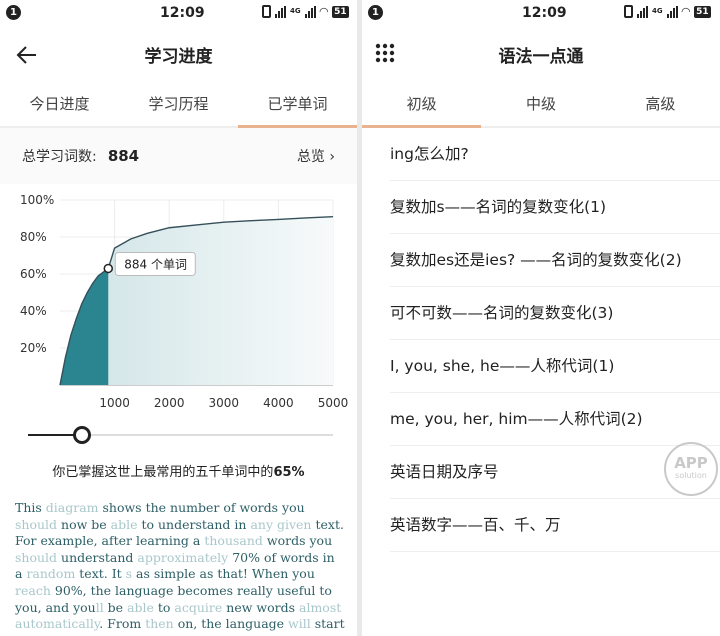 This screenshot has width=720, height=636. Describe the element at coordinates (260, 607) in the screenshot. I see `known-text: new words` at that location.